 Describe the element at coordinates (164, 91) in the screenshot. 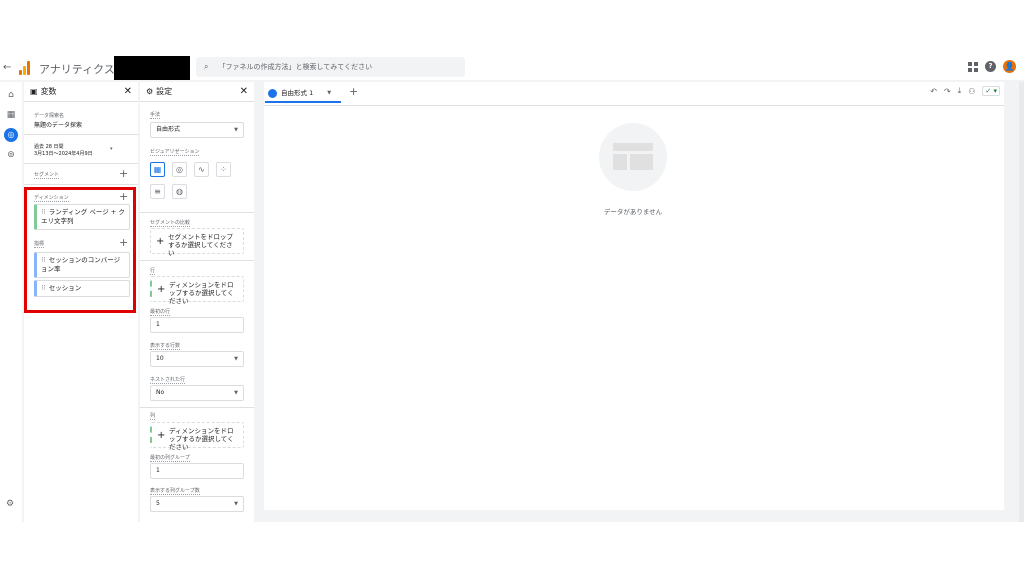

I see `settings-title: 設定` at that location.